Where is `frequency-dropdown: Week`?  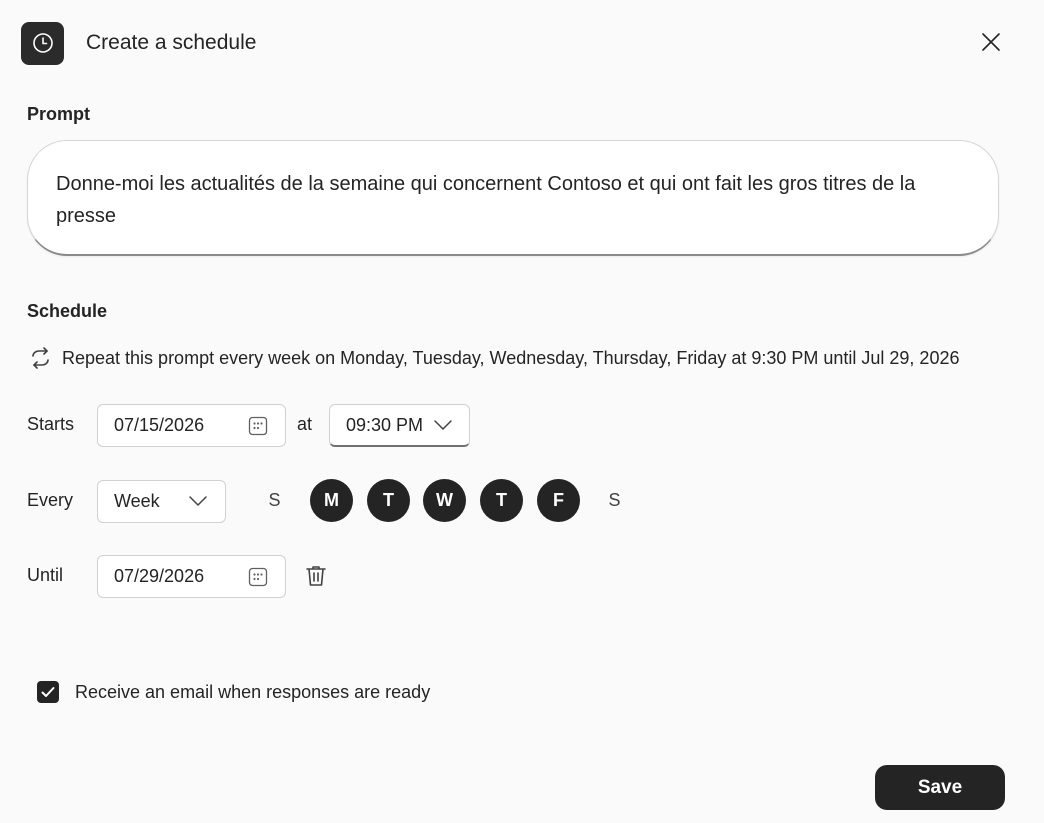
frequency-dropdown: Week is located at coordinates (161, 501).